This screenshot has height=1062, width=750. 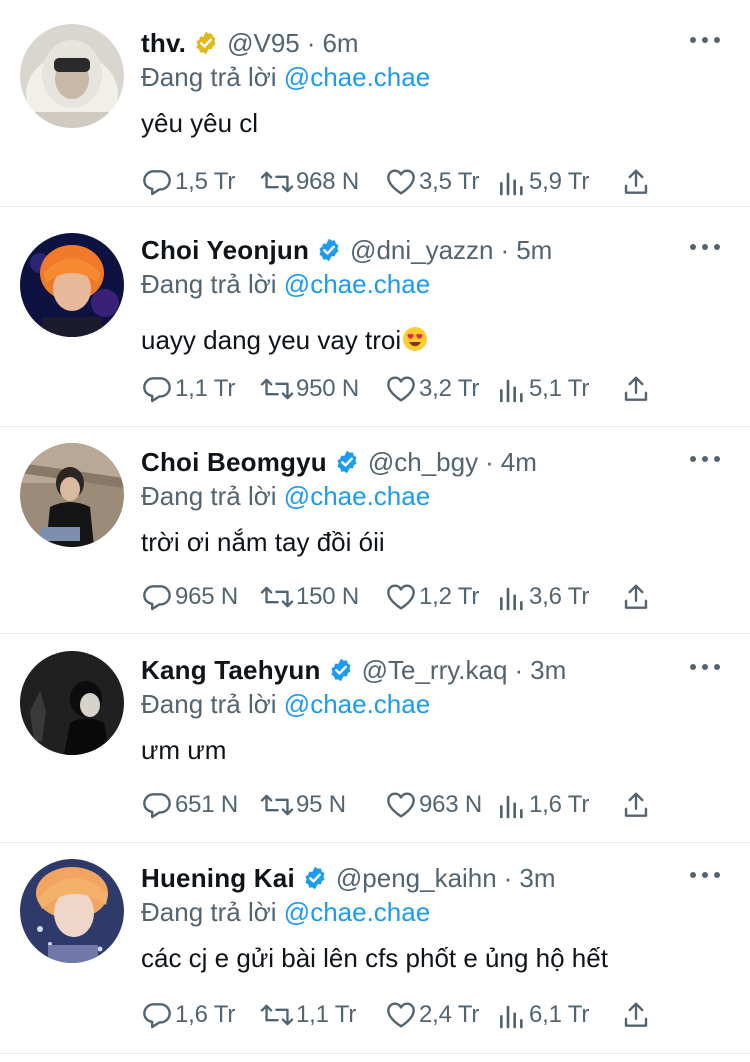 What do you see at coordinates (184, 750) in the screenshot?
I see `tweet-text: ưm ưm` at bounding box center [184, 750].